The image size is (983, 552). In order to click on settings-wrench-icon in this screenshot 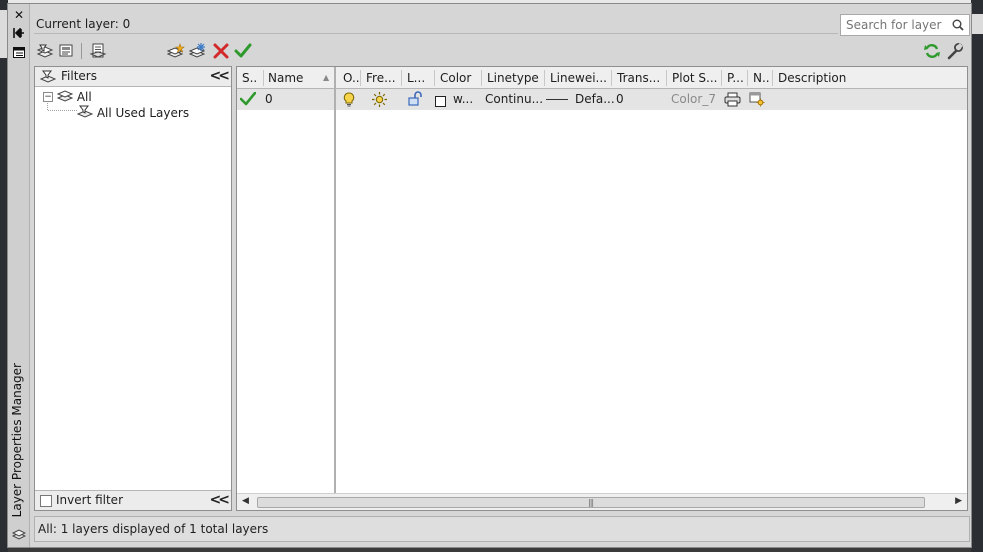, I will do `click(955, 51)`.